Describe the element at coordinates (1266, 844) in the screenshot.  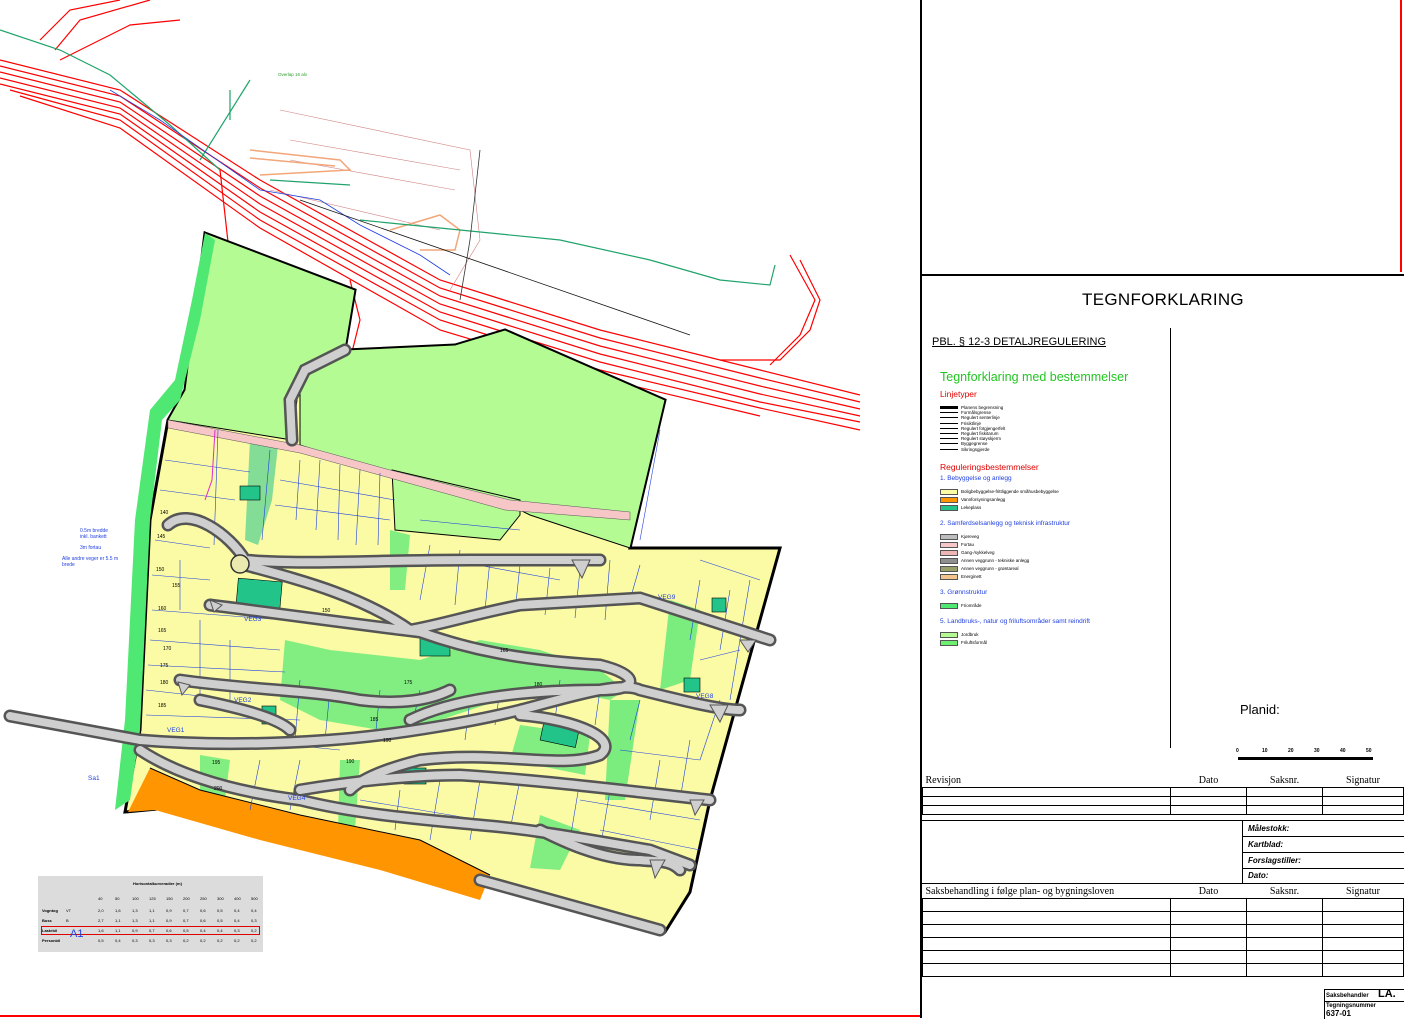
I see `kartblad-label: Kartblad:` at that location.